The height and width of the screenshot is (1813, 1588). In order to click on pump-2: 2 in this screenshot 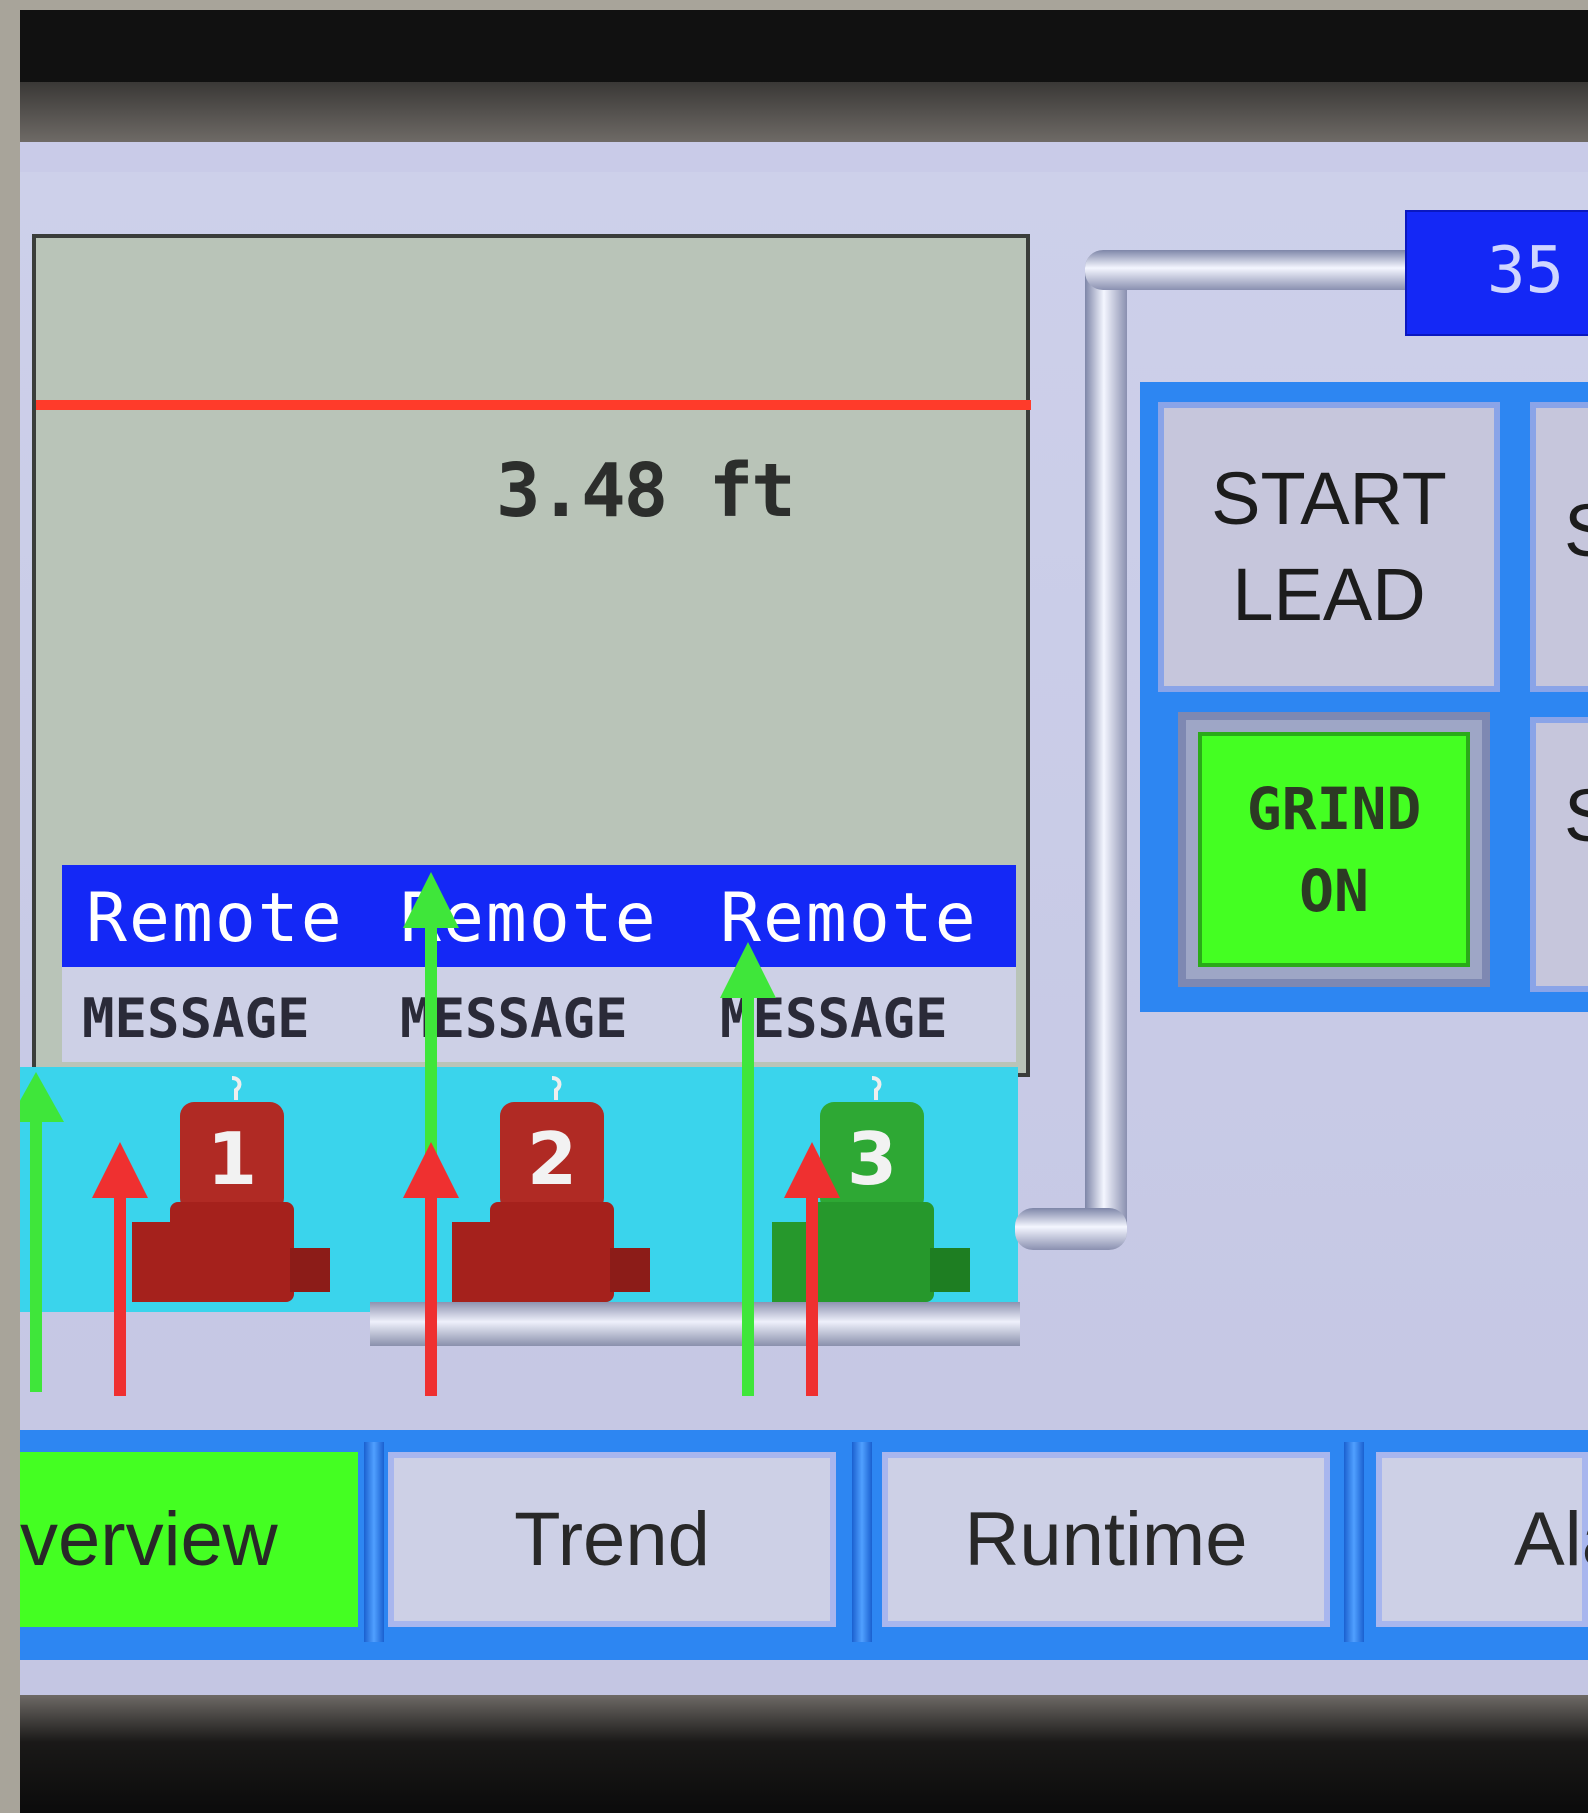, I will do `click(552, 1192)`.